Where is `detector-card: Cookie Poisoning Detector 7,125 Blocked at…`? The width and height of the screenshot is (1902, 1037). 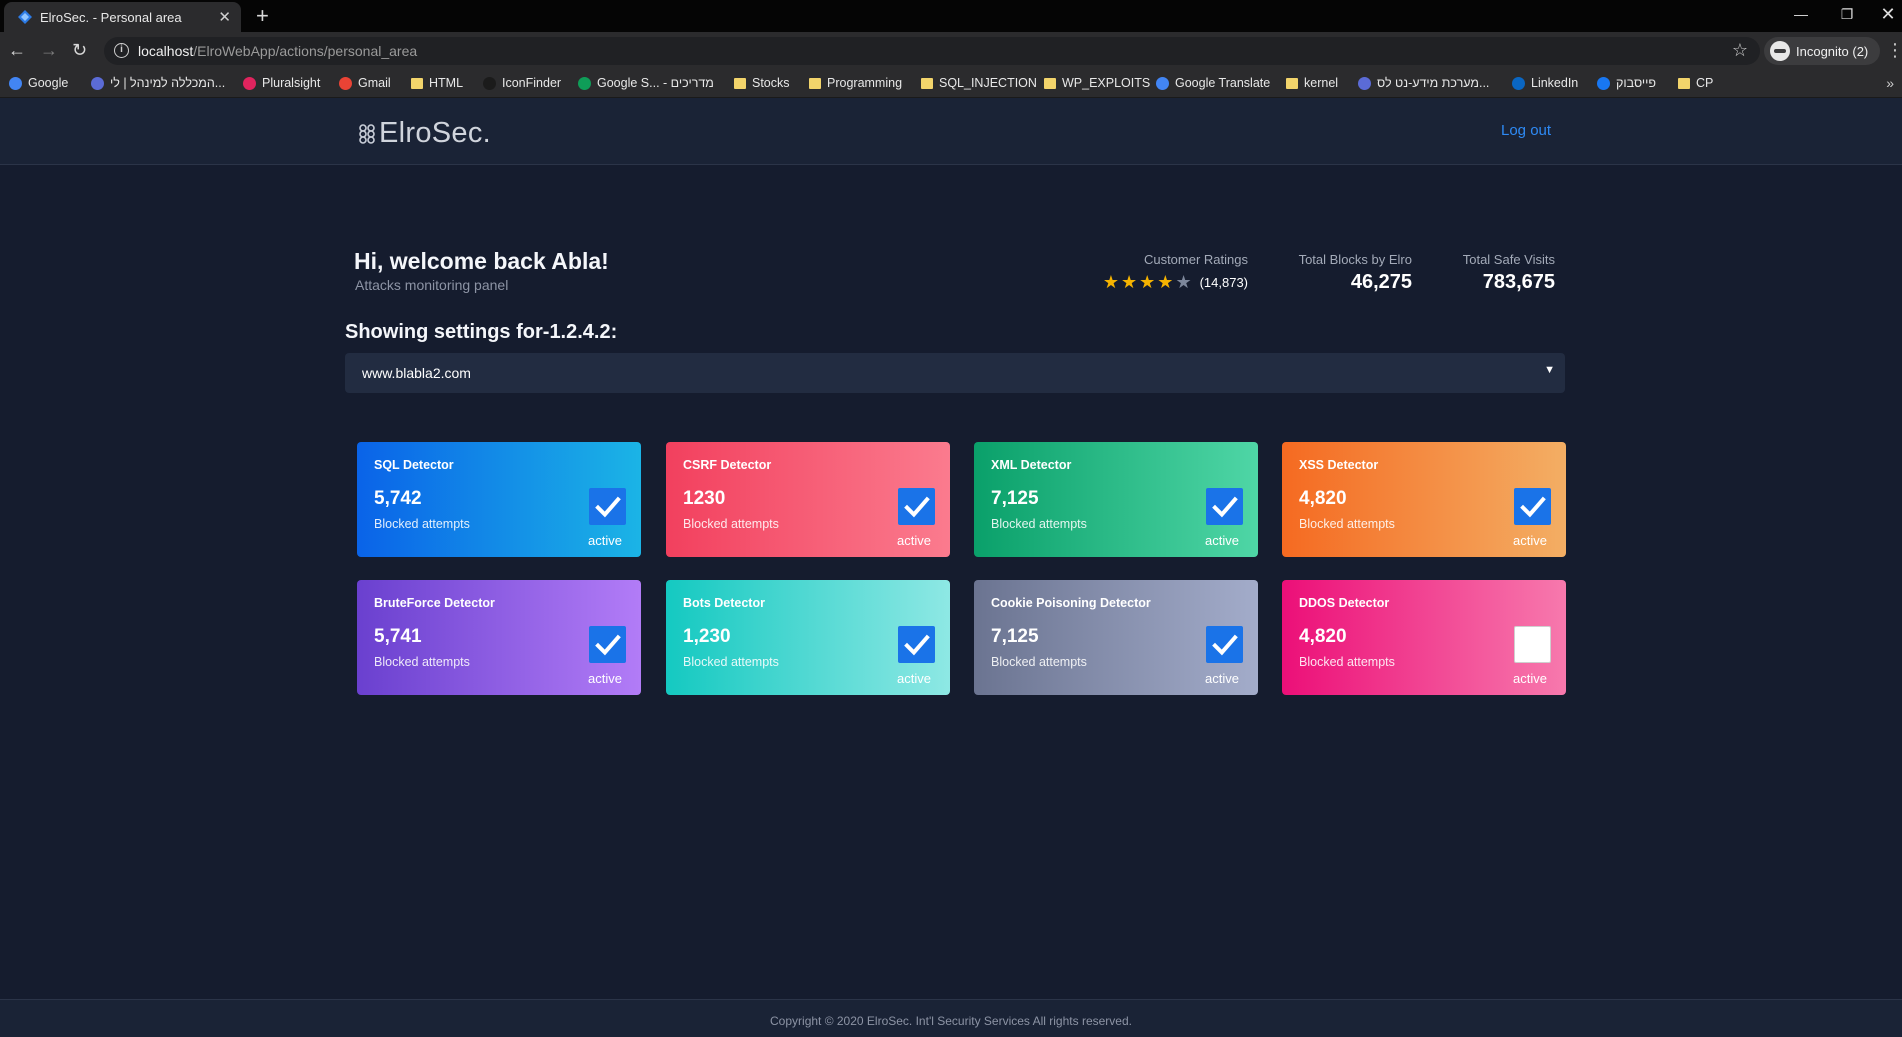
detector-card: Cookie Poisoning Detector 7,125 Blocked at… is located at coordinates (1116, 637).